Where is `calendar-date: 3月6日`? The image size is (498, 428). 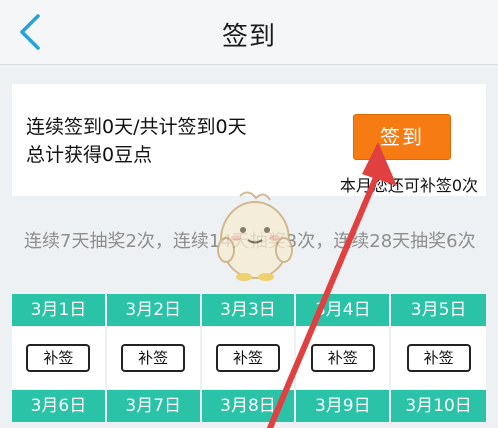 calendar-date: 3月6日 is located at coordinates (59, 406).